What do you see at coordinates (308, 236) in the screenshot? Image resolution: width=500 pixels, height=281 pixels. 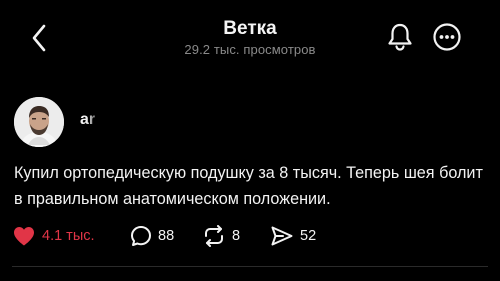 I see `shares-count: 52` at bounding box center [308, 236].